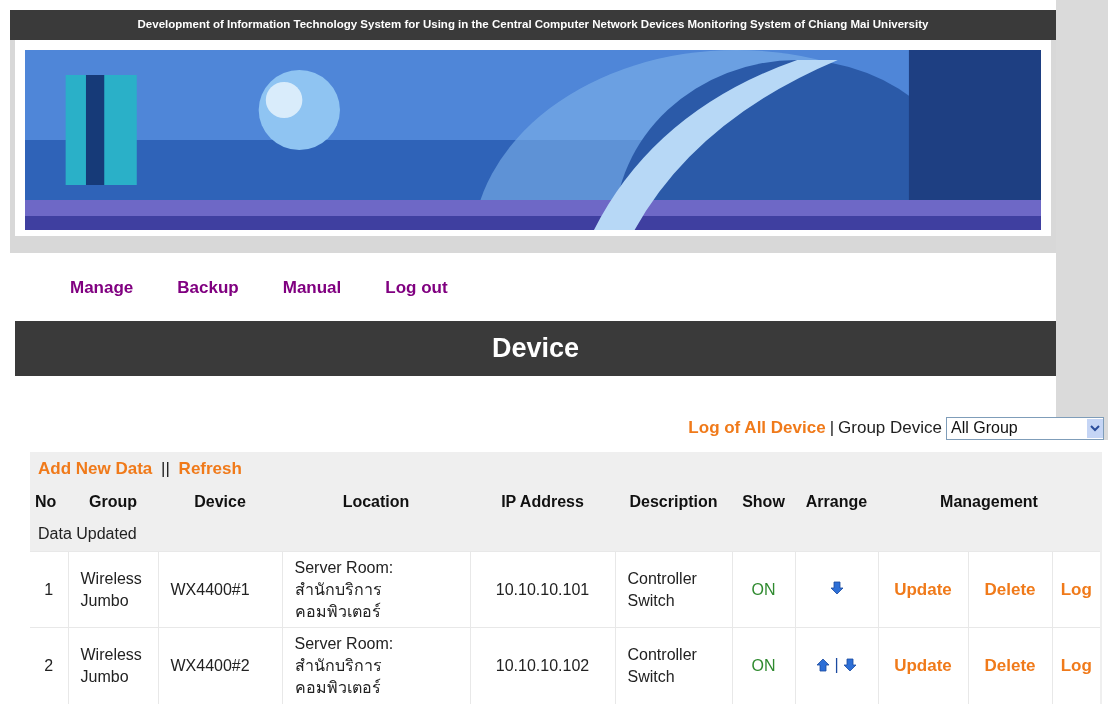  Describe the element at coordinates (210, 589) in the screenshot. I see `table-cell: WX4400#1` at that location.